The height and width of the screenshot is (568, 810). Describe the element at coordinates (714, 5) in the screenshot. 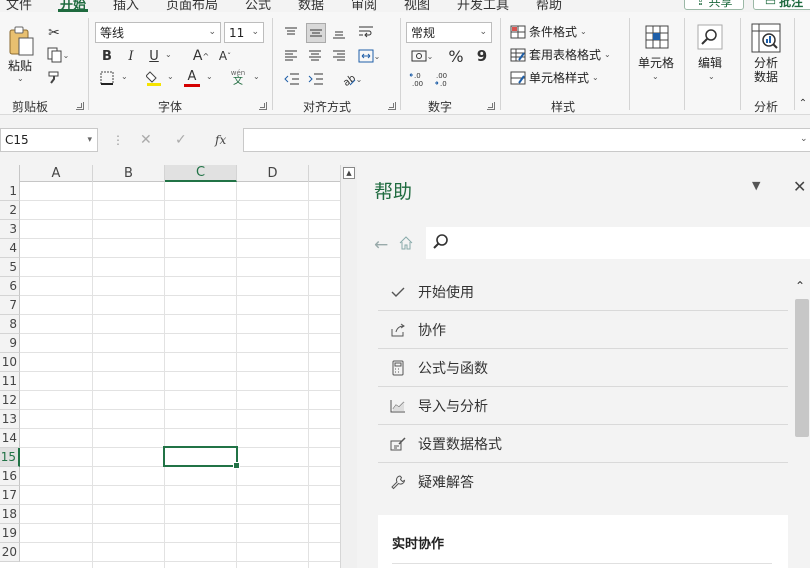

I see `share-button: ⇪ 共享` at that location.